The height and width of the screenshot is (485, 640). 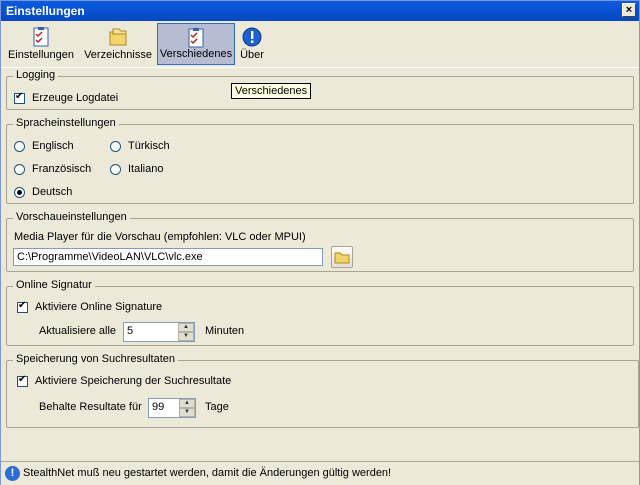 I want to click on window-title: Einstellungen, so click(x=45, y=11).